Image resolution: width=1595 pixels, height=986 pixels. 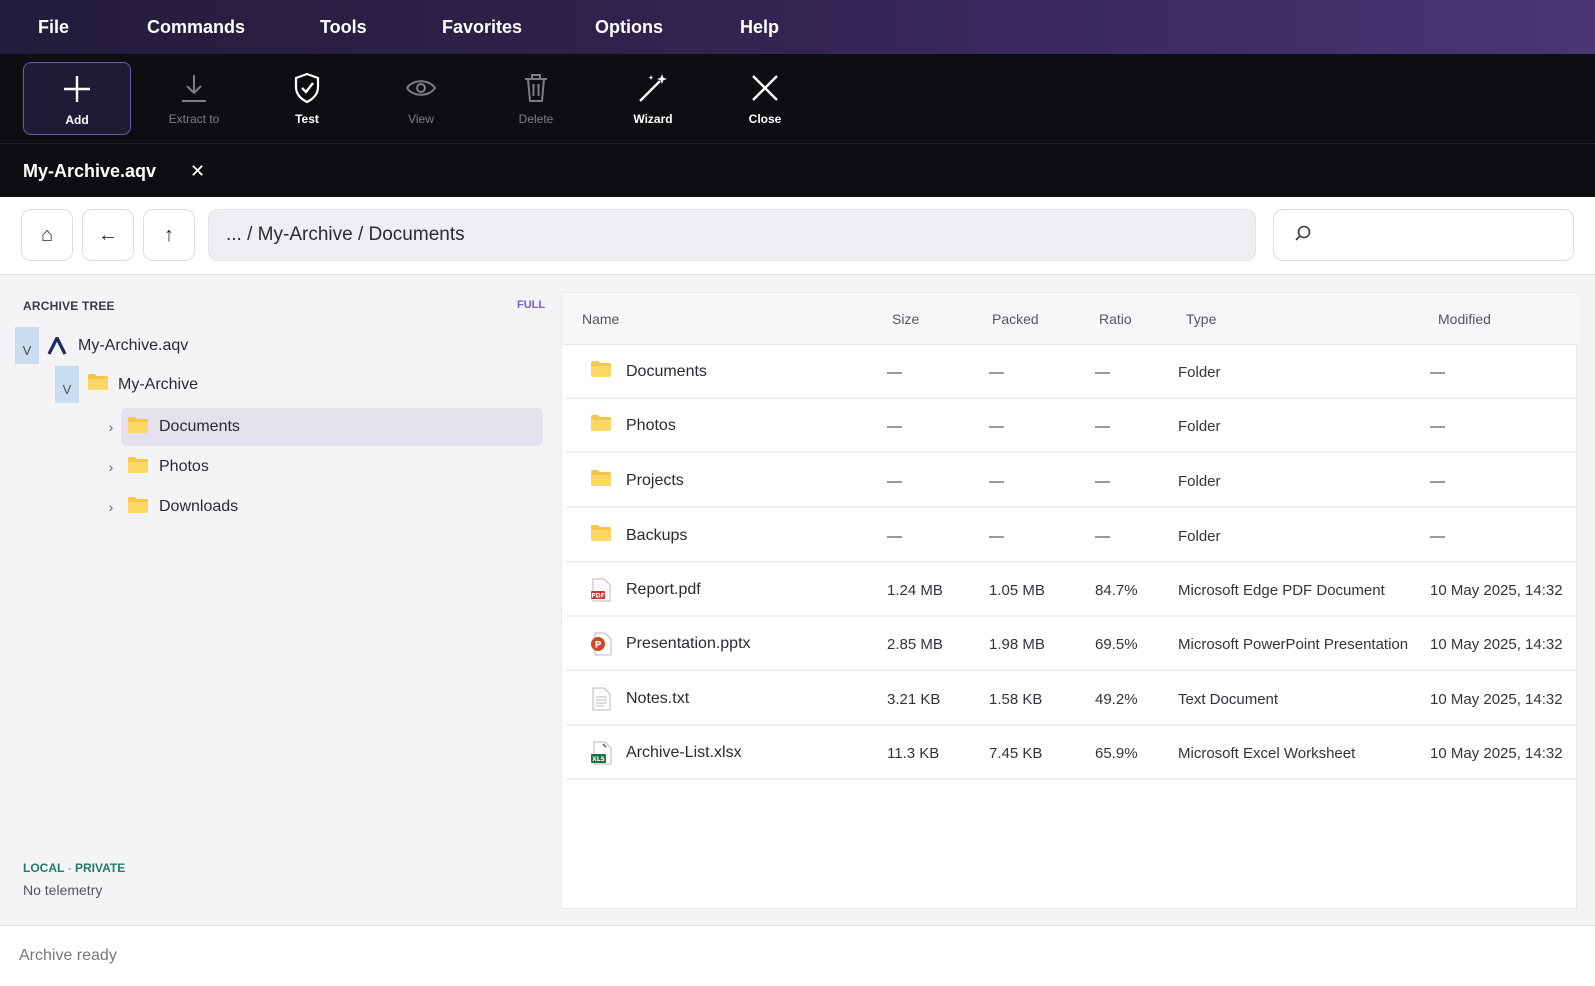 What do you see at coordinates (1228, 699) in the screenshot?
I see `type-cell: Text Document` at bounding box center [1228, 699].